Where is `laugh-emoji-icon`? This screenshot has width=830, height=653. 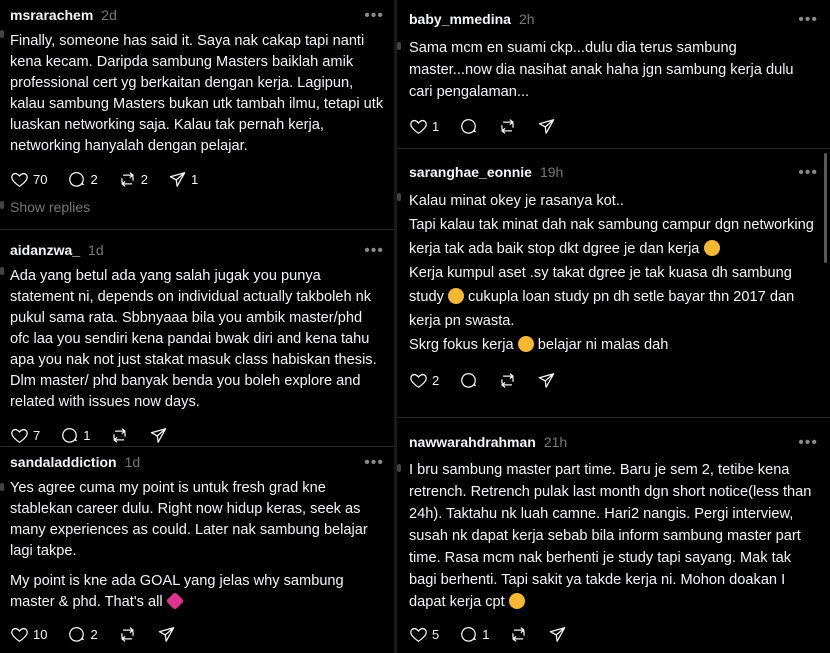
laugh-emoji-icon is located at coordinates (455, 296).